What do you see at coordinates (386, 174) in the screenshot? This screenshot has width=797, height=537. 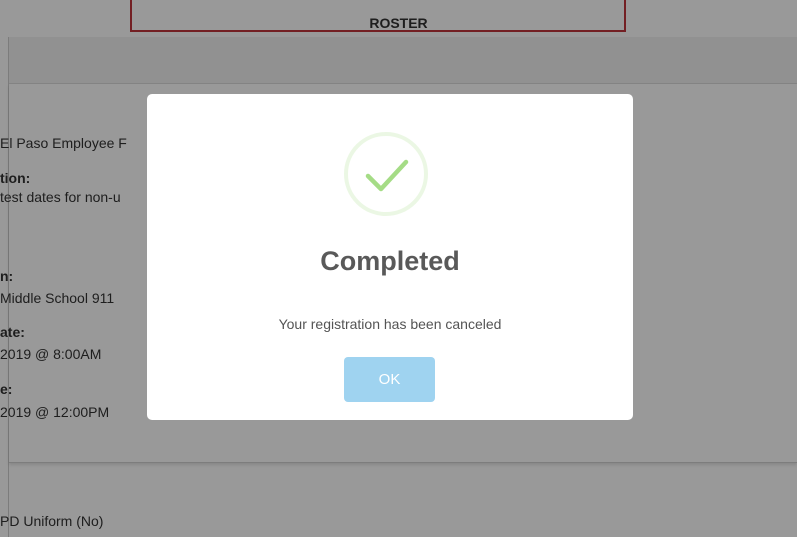 I see `checkmark-circle-icon` at bounding box center [386, 174].